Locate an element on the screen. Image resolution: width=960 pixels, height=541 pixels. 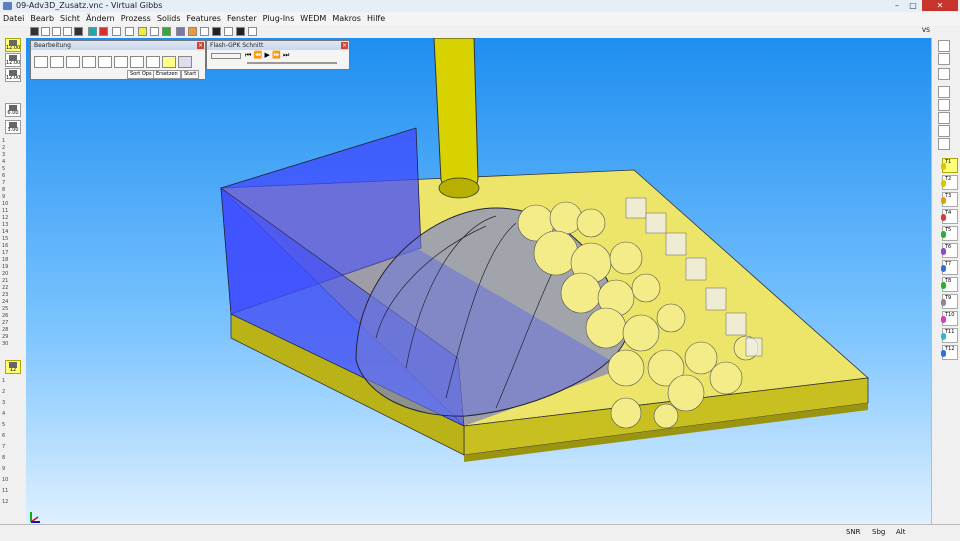
close-button: ✕ is located at coordinates (940, 5).